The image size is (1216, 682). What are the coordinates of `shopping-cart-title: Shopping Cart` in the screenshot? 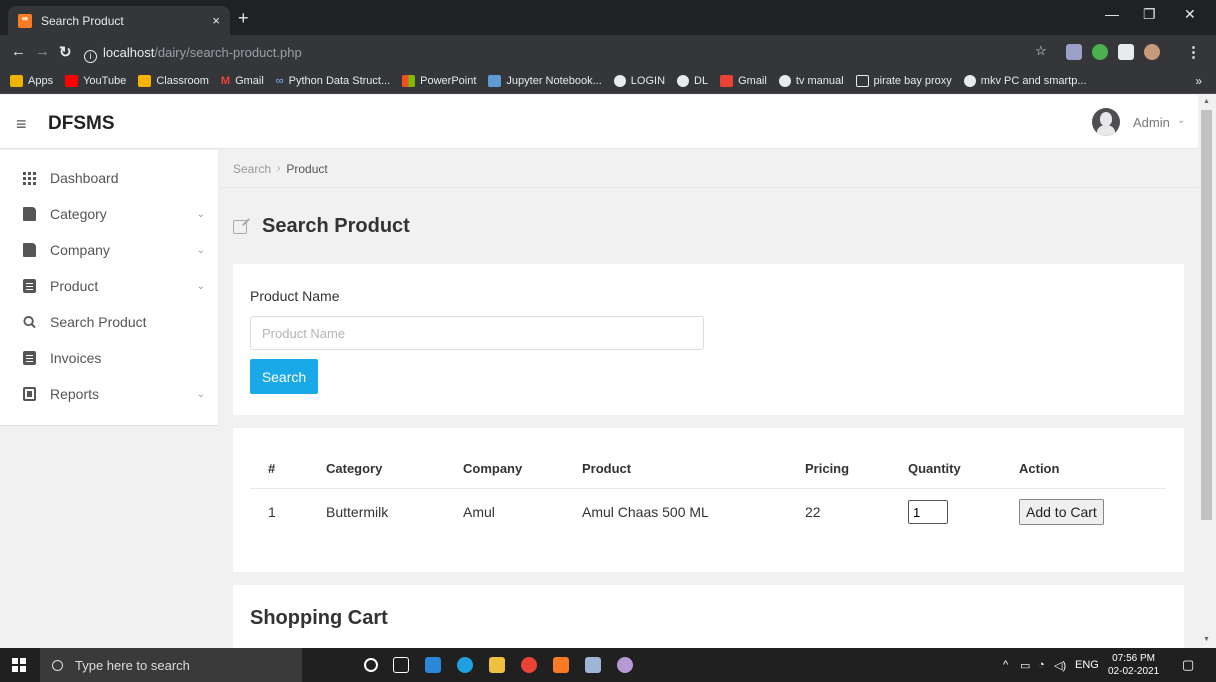 It's located at (319, 618).